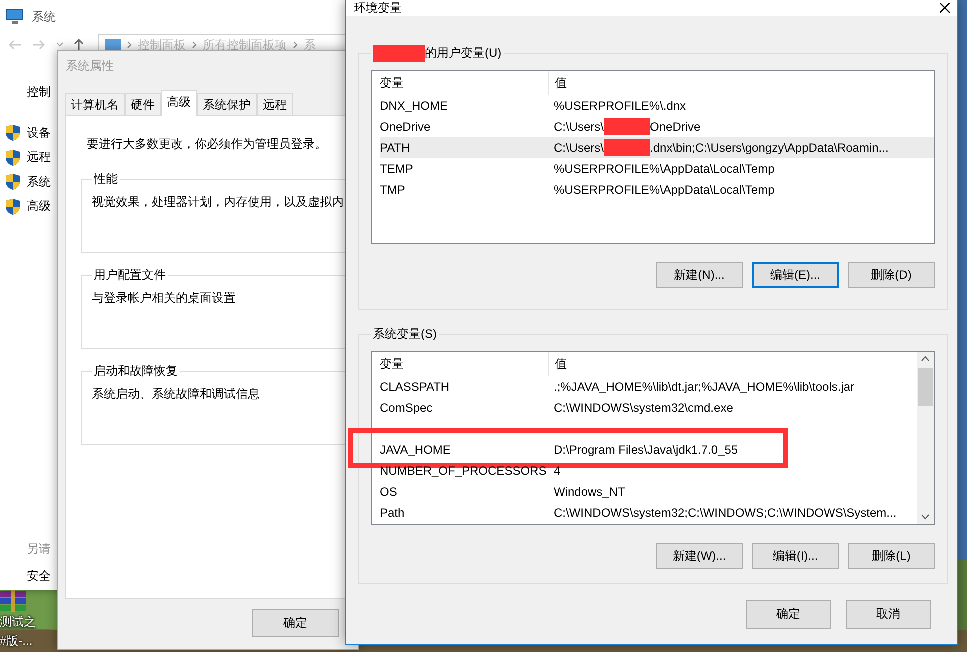  I want to click on table-row: OneDrive C:\Users\ OneDrive, so click(657, 126).